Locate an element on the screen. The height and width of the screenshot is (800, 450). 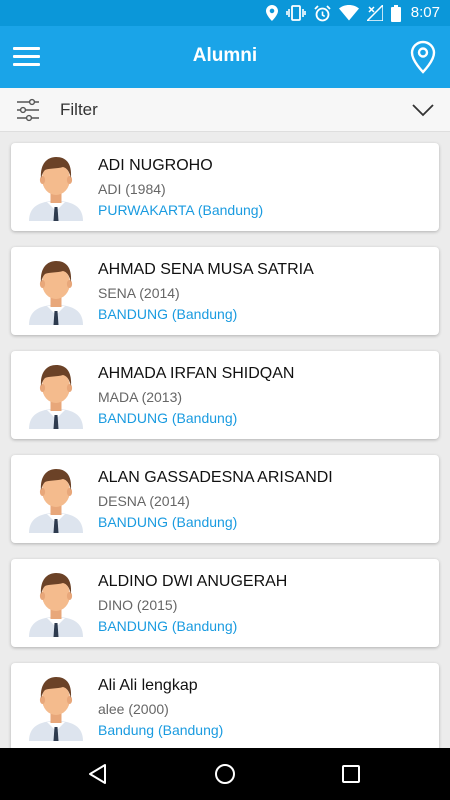
filter-sliders-icon is located at coordinates (28, 110).